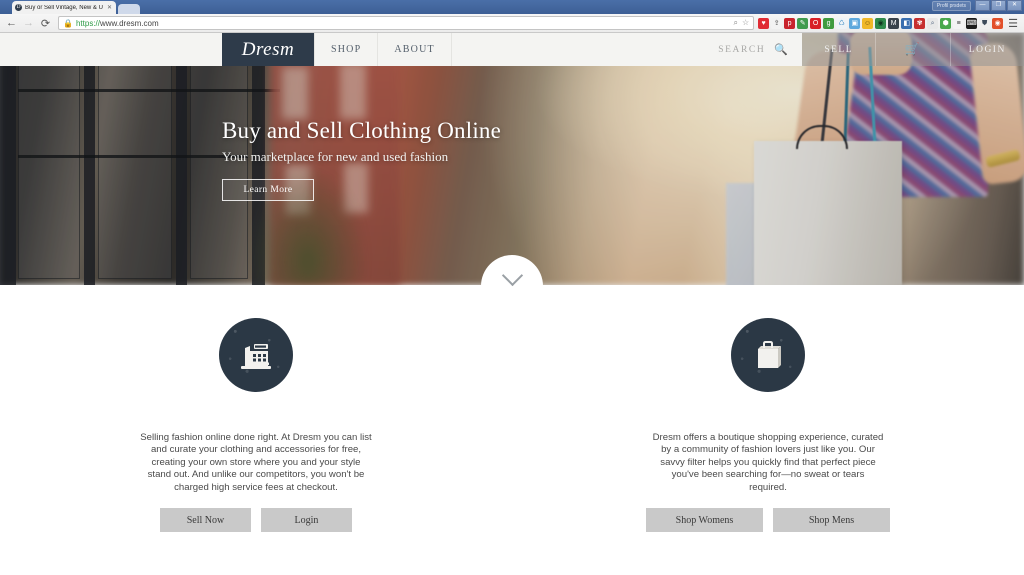 This screenshot has width=1024, height=575. What do you see at coordinates (768, 355) in the screenshot?
I see `shopping-bag-icon` at bounding box center [768, 355].